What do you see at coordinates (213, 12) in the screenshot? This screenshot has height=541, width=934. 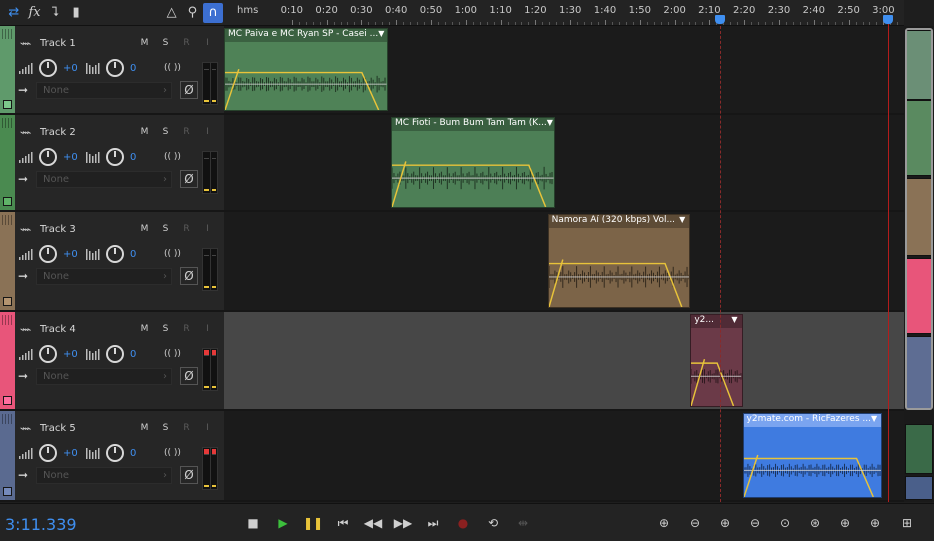 I see `snap-magnet-icon: ∩` at bounding box center [213, 12].